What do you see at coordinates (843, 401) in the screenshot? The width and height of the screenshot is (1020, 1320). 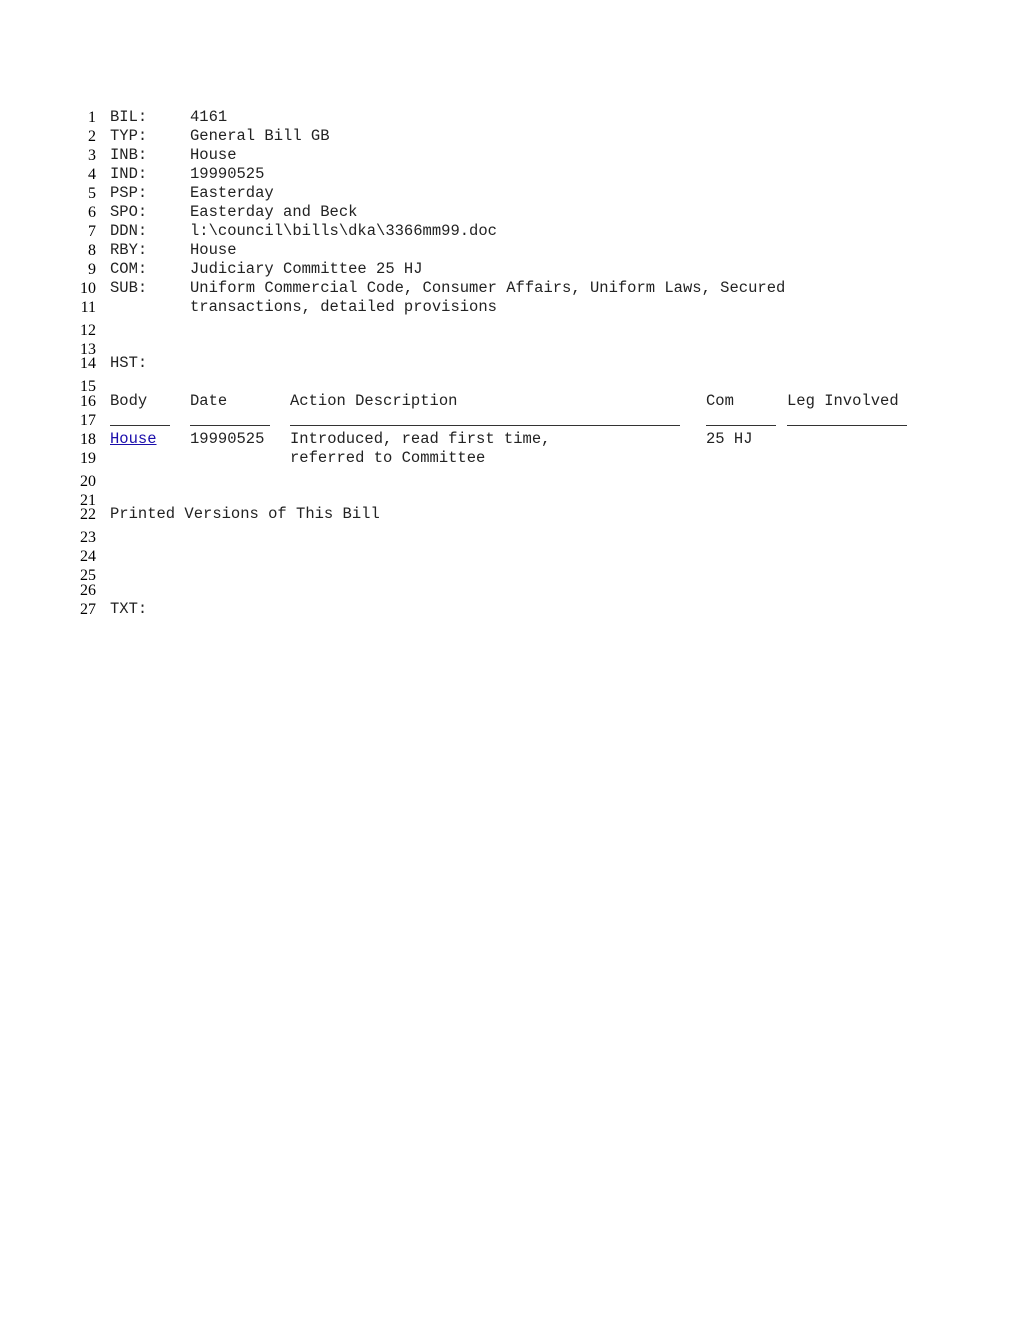 I see `column-header-leg: Leg Involved` at bounding box center [843, 401].